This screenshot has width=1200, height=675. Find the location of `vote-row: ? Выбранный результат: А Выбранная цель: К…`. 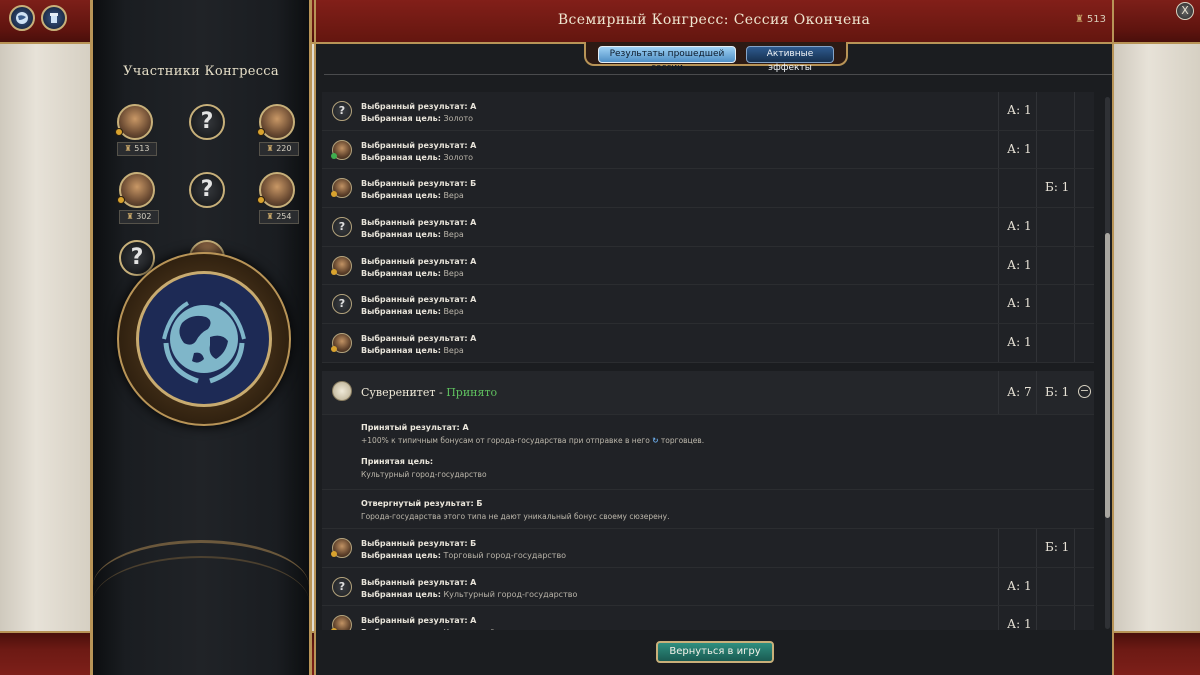

vote-row: ? Выбранный результат: А Выбранная цель: К… is located at coordinates (708, 587).